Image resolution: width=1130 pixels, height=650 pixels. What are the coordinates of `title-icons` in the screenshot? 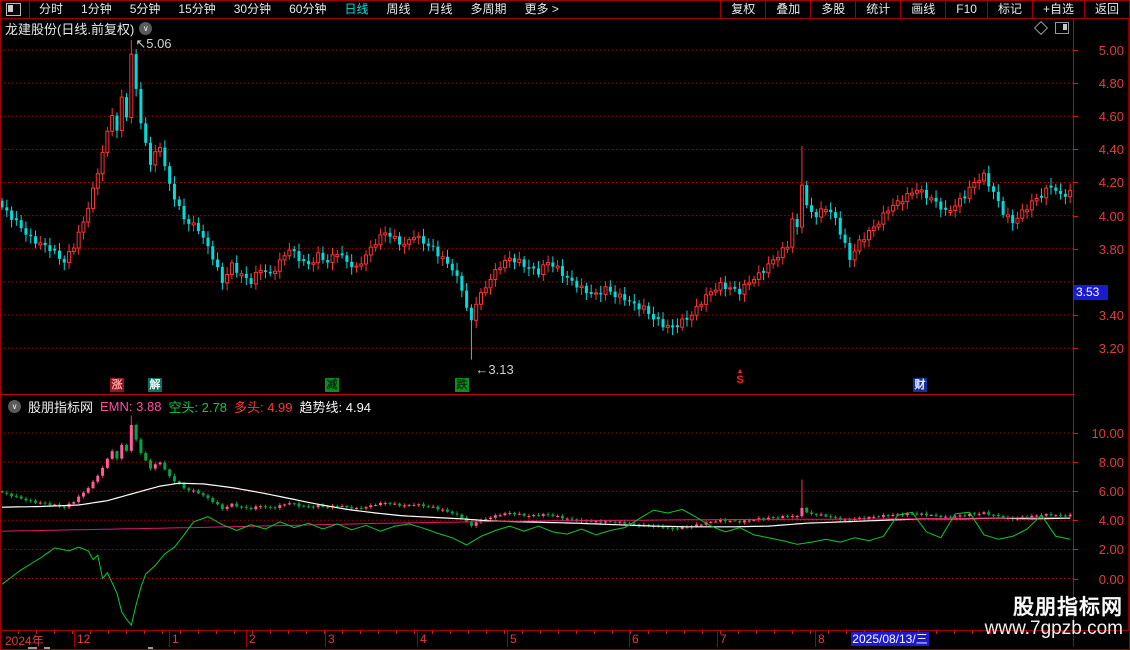 It's located at (1051, 28).